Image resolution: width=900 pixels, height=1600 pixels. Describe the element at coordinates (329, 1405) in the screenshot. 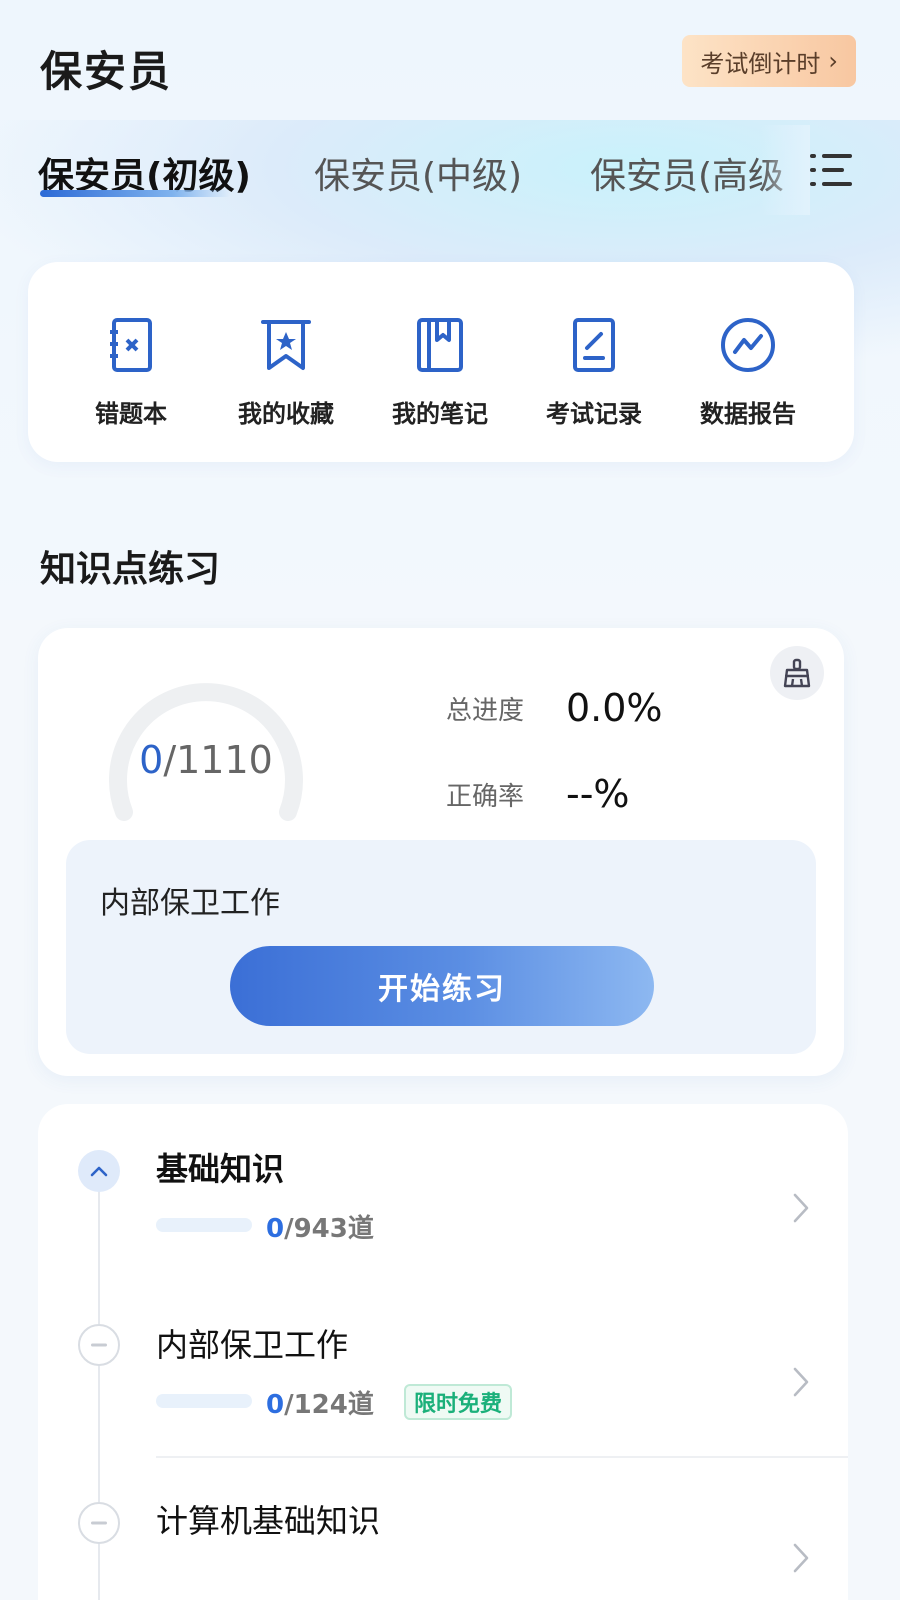

I see `chapter-total: /124道` at that location.